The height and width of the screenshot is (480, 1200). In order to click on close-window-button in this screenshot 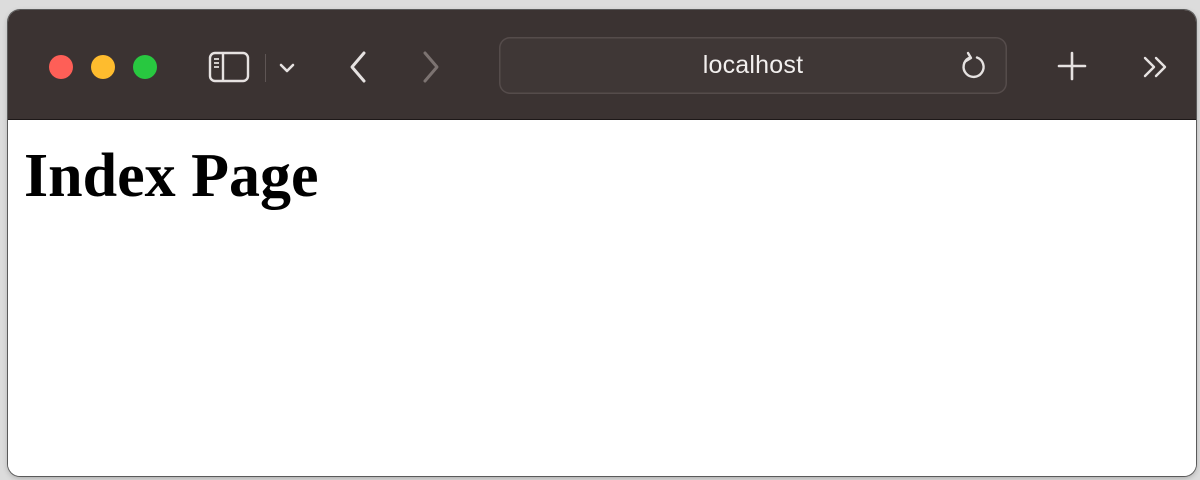, I will do `click(61, 67)`.